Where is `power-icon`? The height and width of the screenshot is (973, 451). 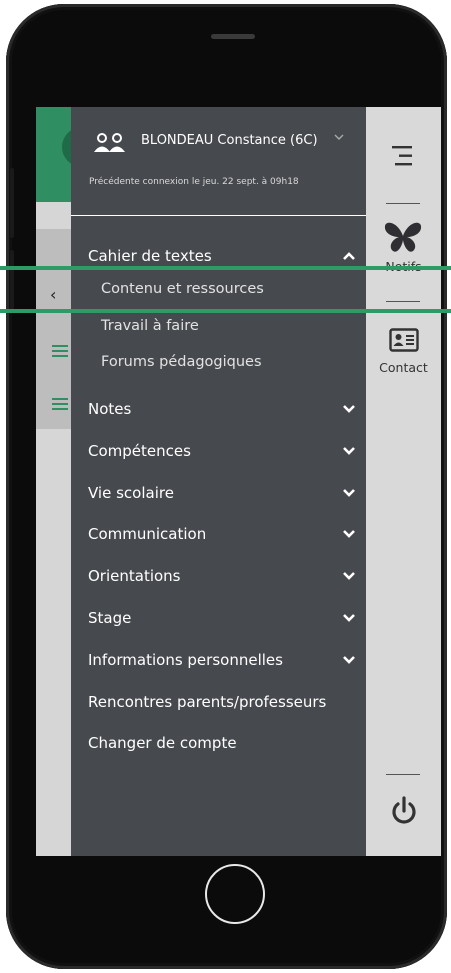
power-icon is located at coordinates (404, 811).